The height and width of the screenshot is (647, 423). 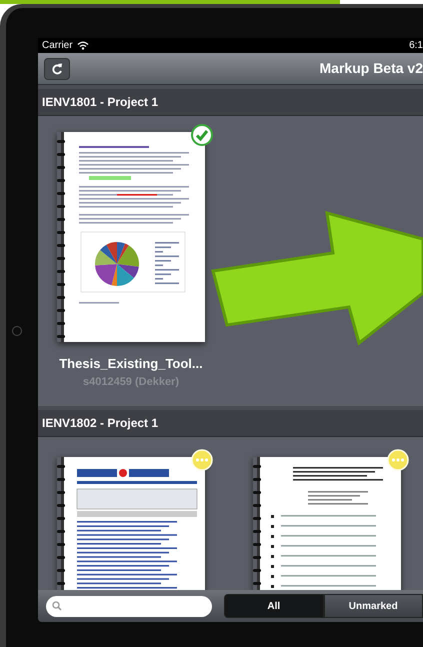 I want to click on refresh-icon, so click(x=57, y=68).